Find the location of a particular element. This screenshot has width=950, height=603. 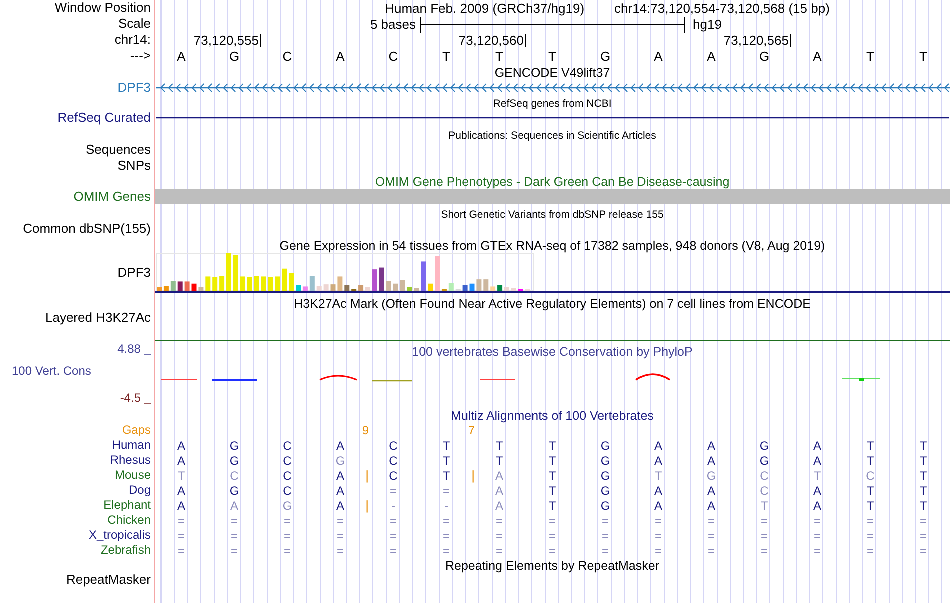

species-label: Mouse is located at coordinates (132, 475).